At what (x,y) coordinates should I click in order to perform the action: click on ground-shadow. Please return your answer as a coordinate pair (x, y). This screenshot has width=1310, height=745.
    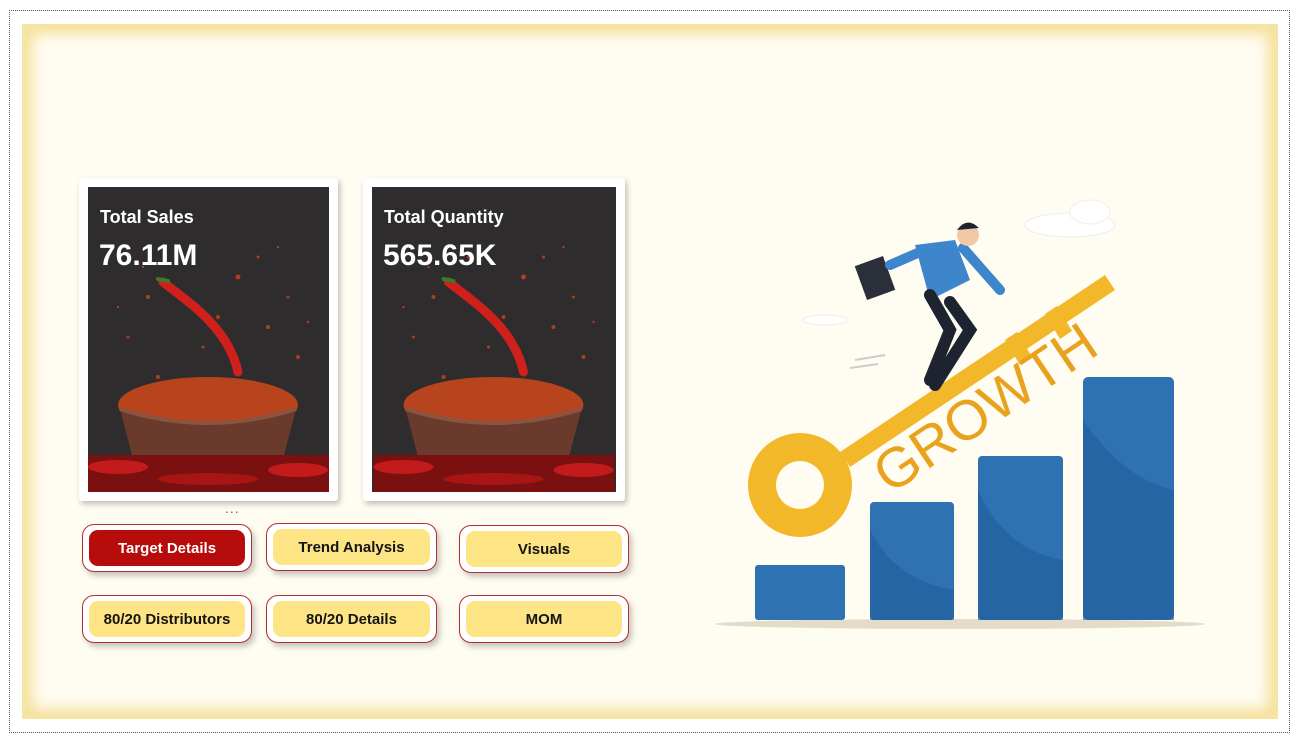
    Looking at the image, I should click on (960, 624).